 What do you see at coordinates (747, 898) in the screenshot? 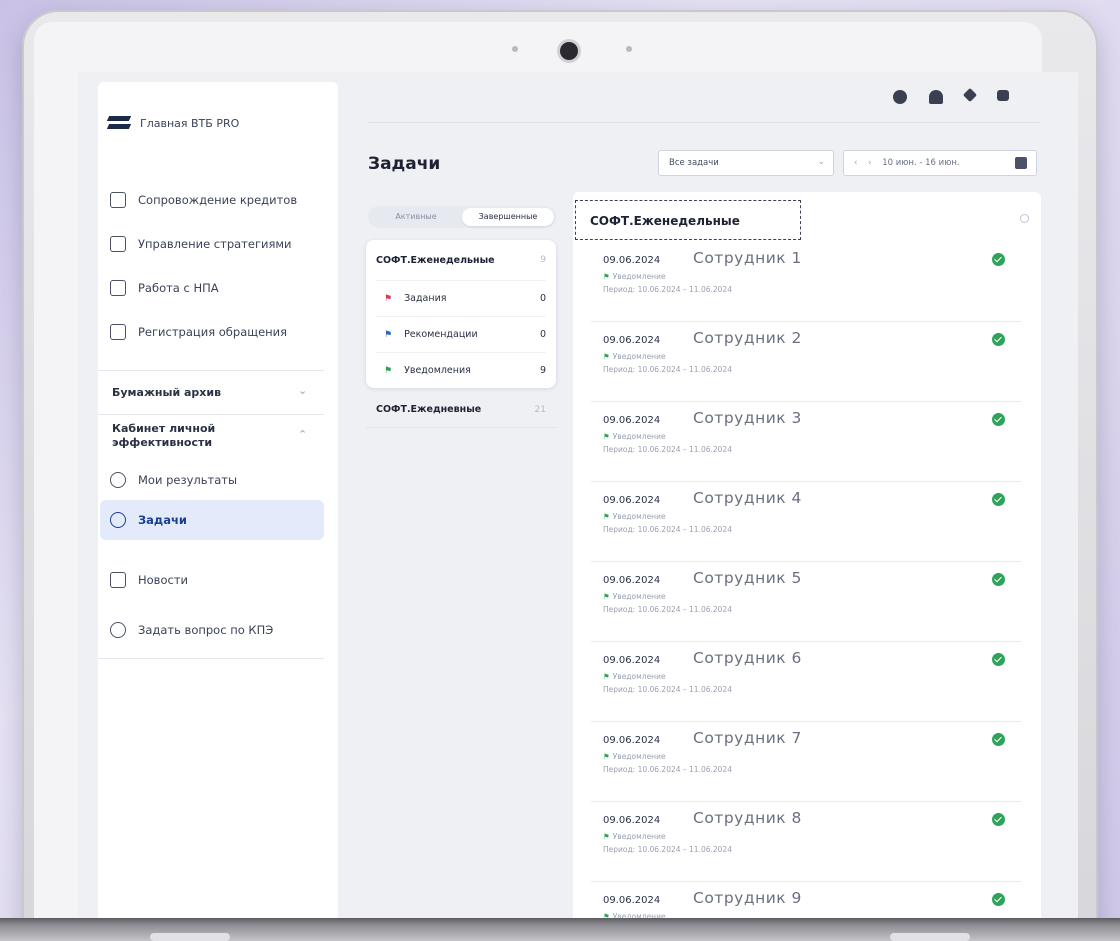
I see `task-employee: Сотрудник 9` at bounding box center [747, 898].